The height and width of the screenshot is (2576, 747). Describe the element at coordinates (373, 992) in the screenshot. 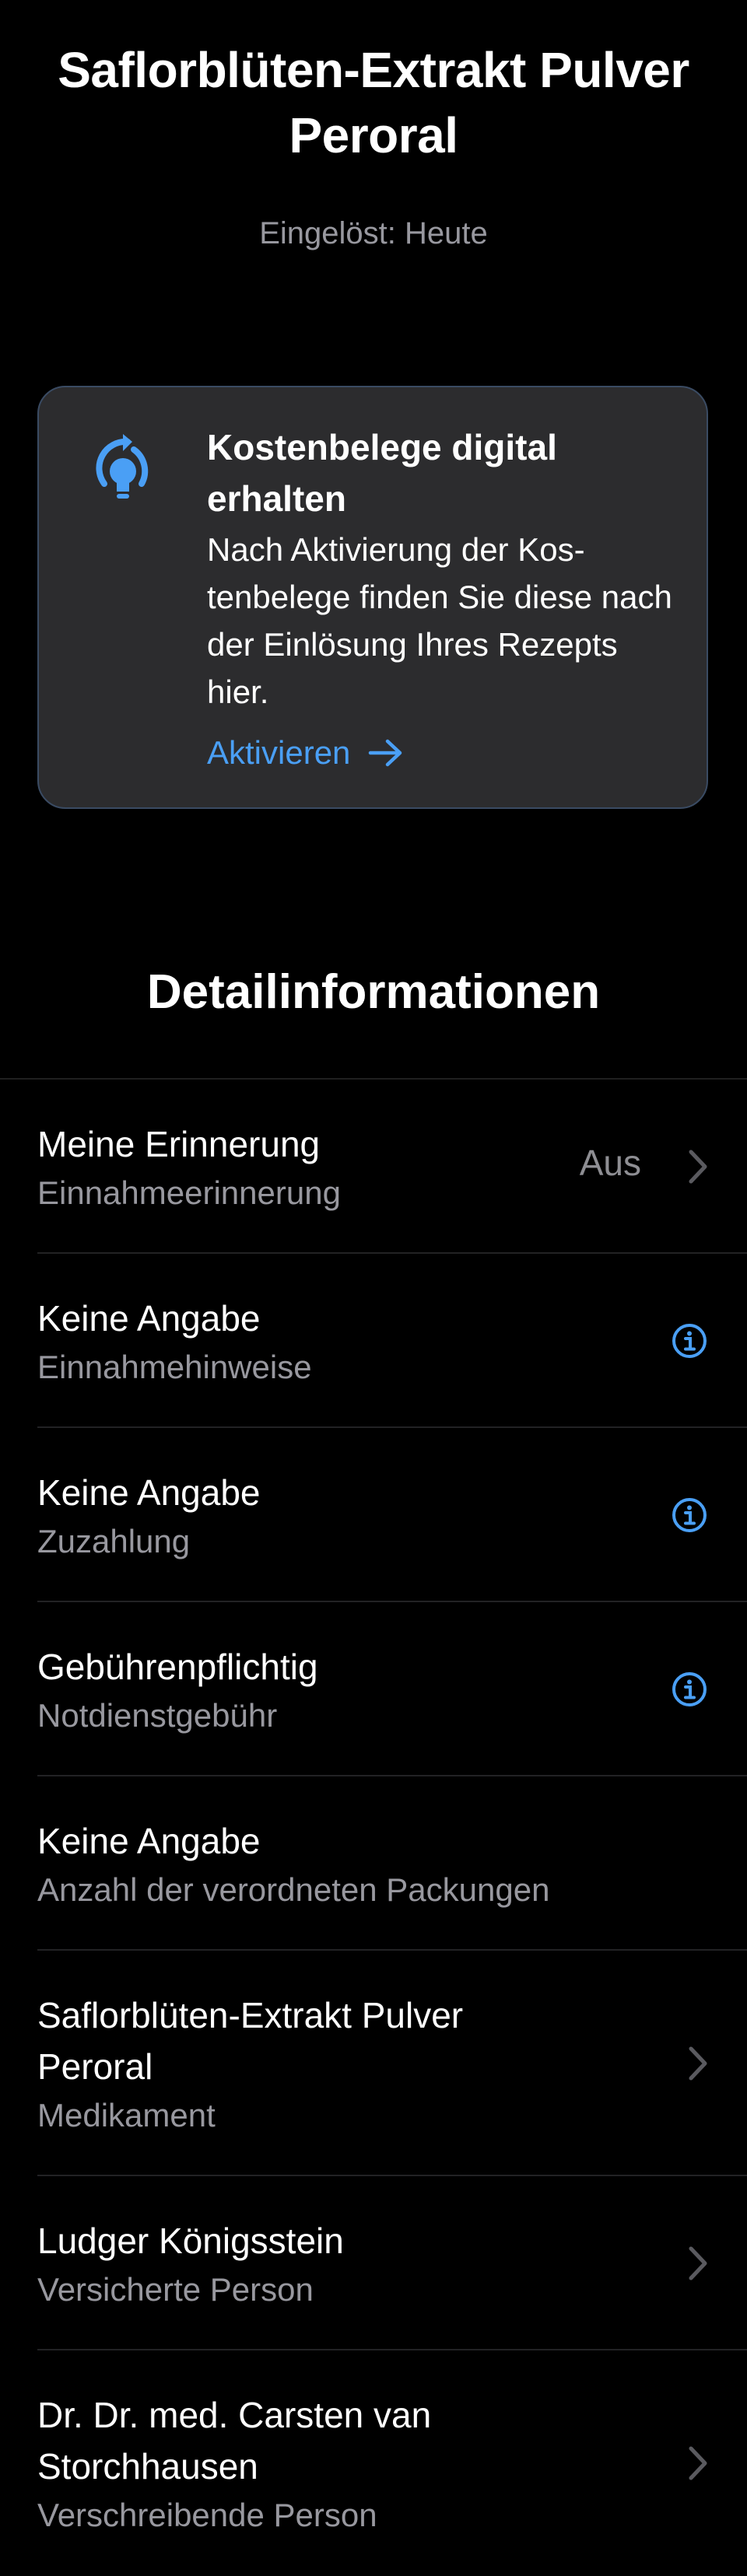

I see `section-title: Detailinformationen` at that location.